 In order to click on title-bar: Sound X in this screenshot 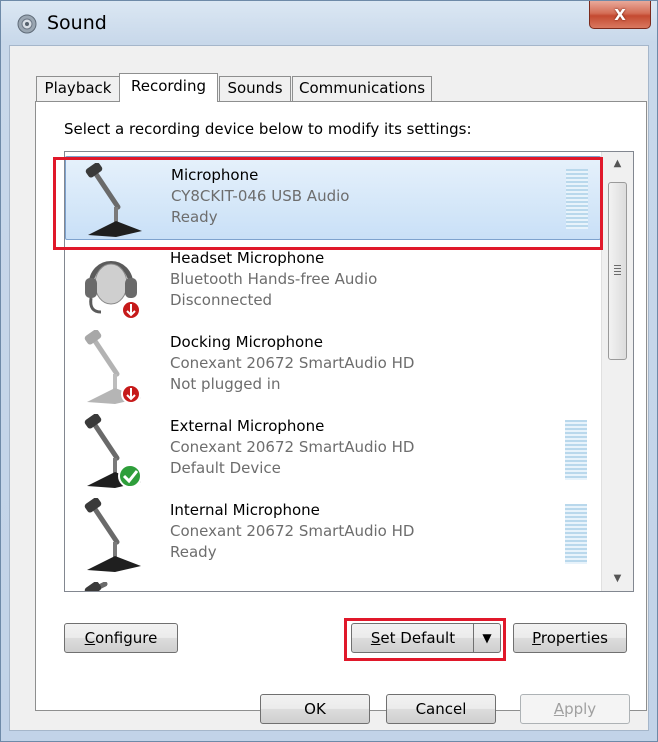, I will do `click(329, 23)`.